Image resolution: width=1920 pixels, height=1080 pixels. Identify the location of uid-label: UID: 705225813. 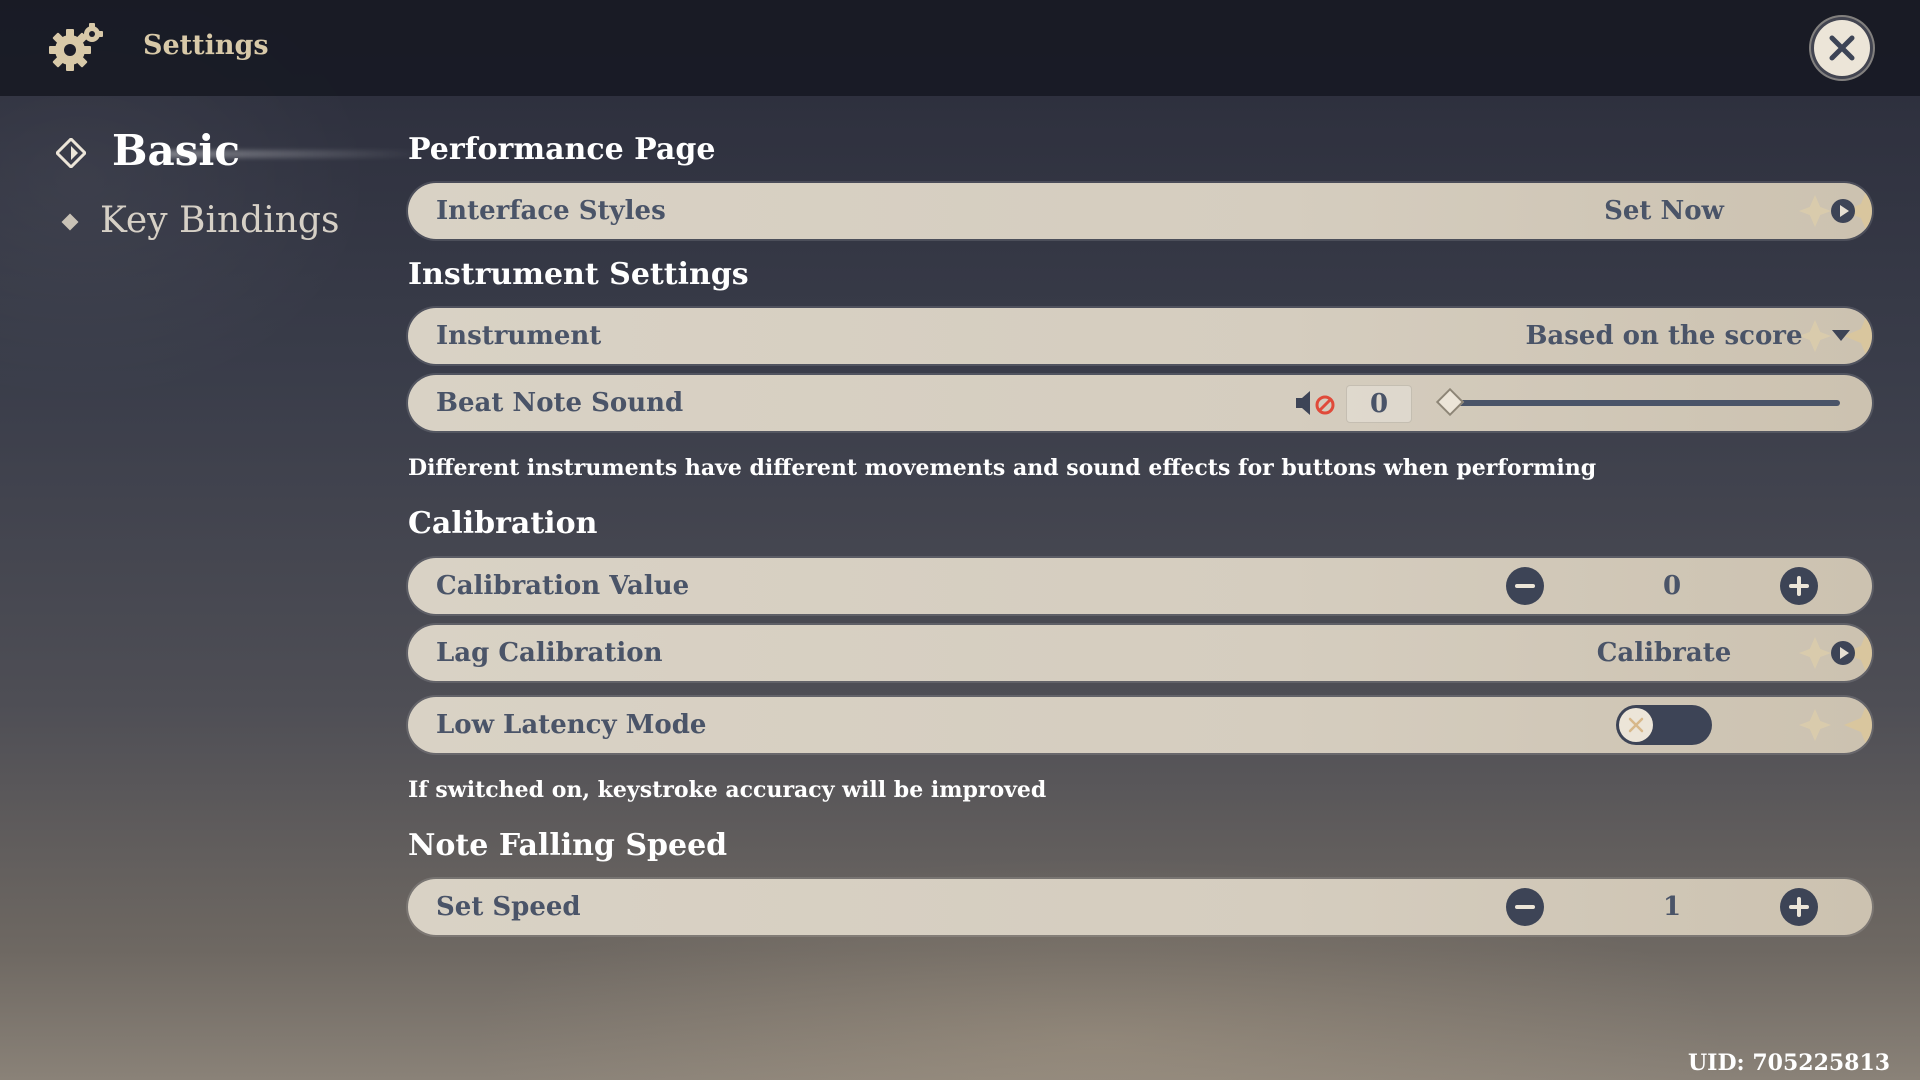
(1789, 1063).